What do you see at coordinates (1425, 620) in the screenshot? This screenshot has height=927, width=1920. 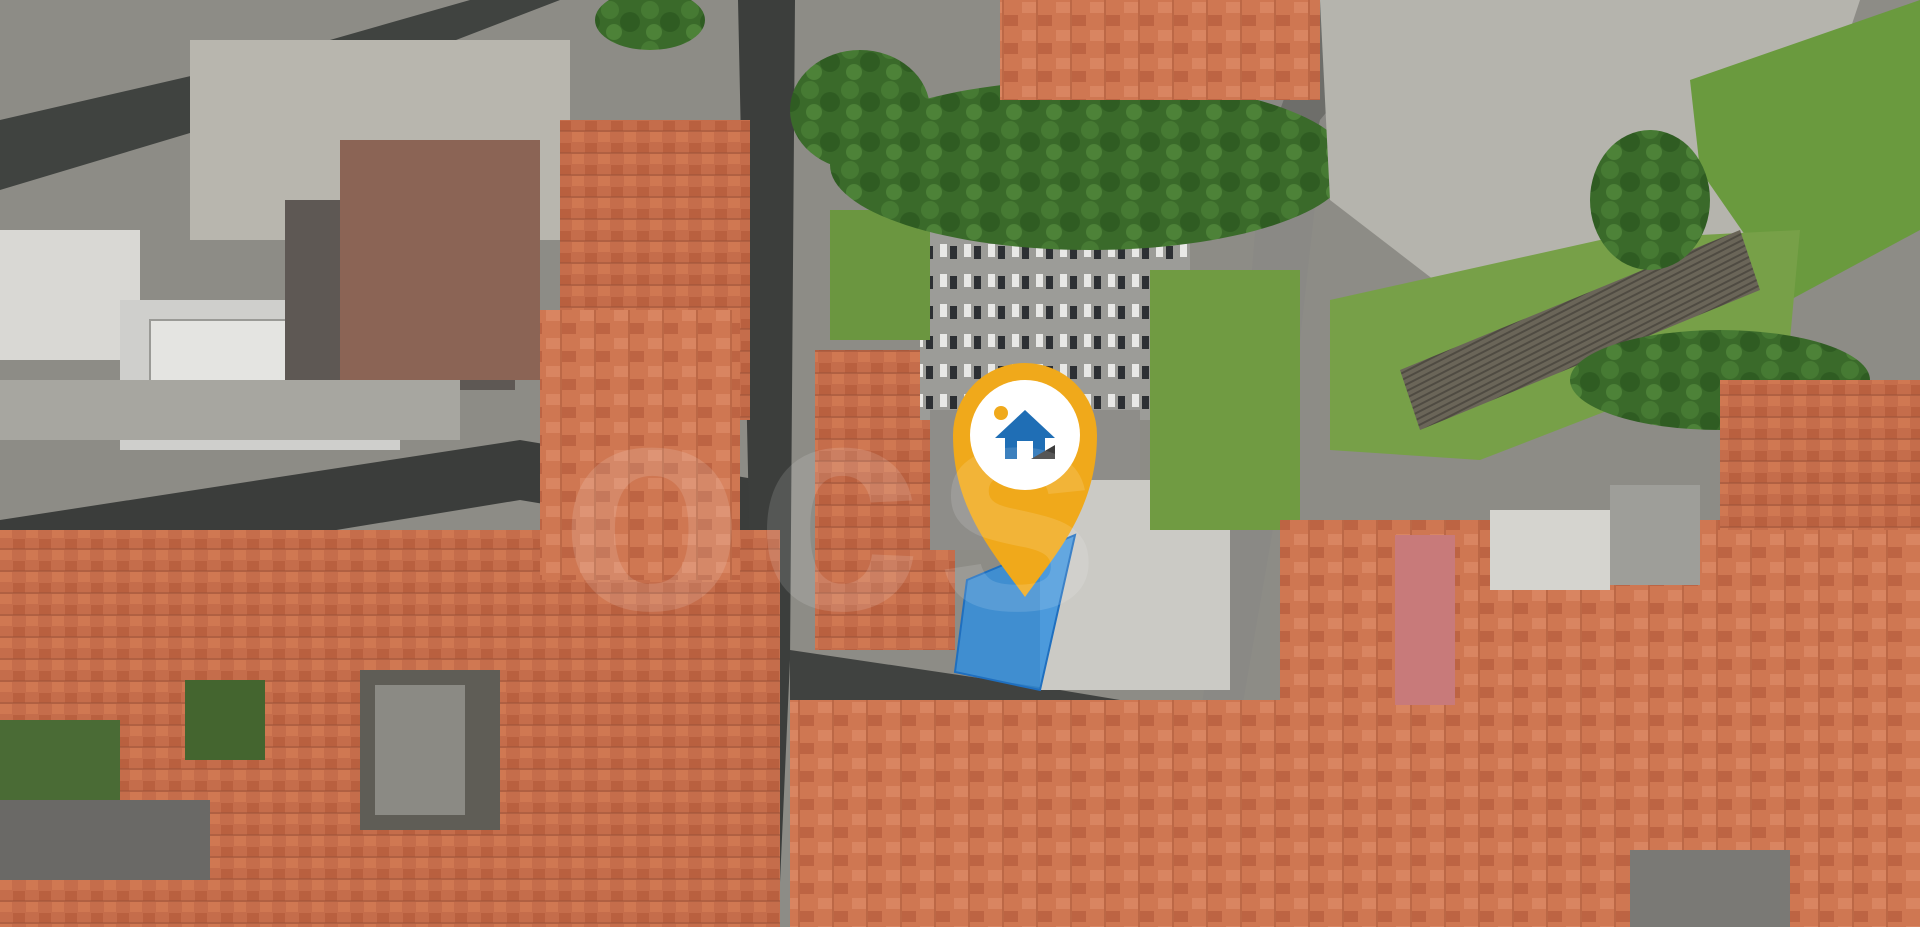 I see `pink-roof` at bounding box center [1425, 620].